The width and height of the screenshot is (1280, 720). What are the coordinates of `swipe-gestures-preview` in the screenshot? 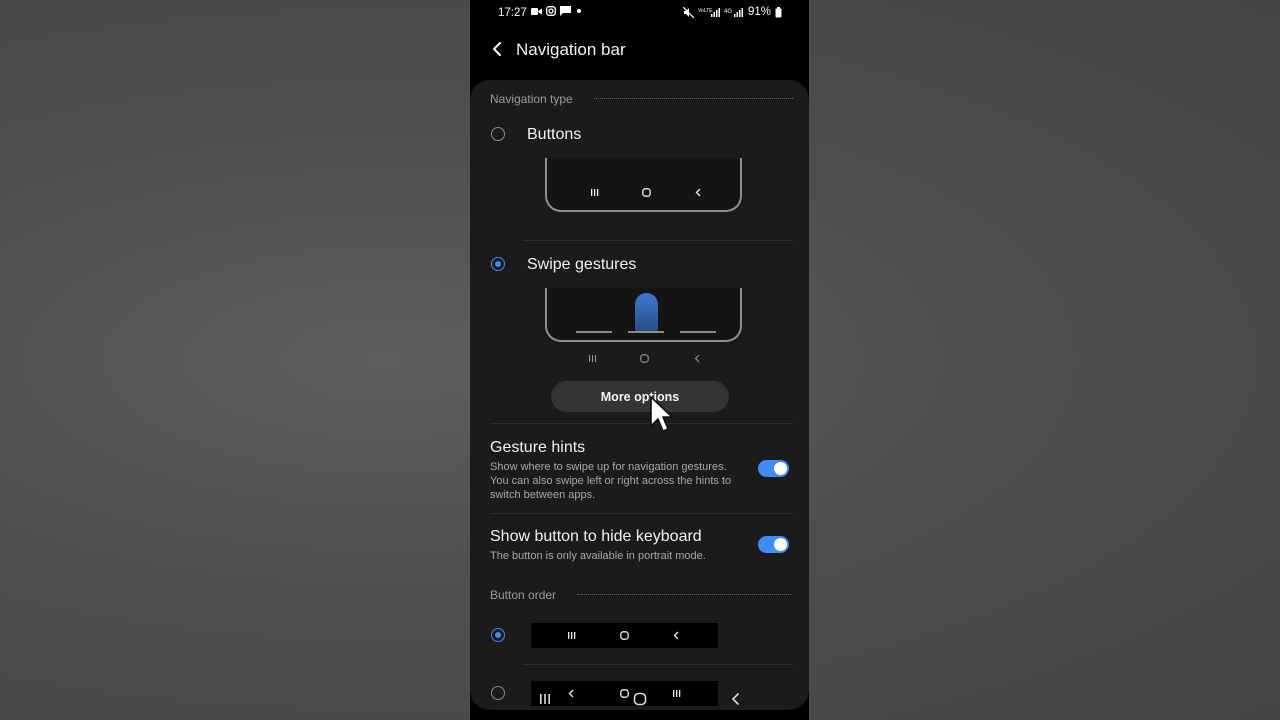 It's located at (643, 315).